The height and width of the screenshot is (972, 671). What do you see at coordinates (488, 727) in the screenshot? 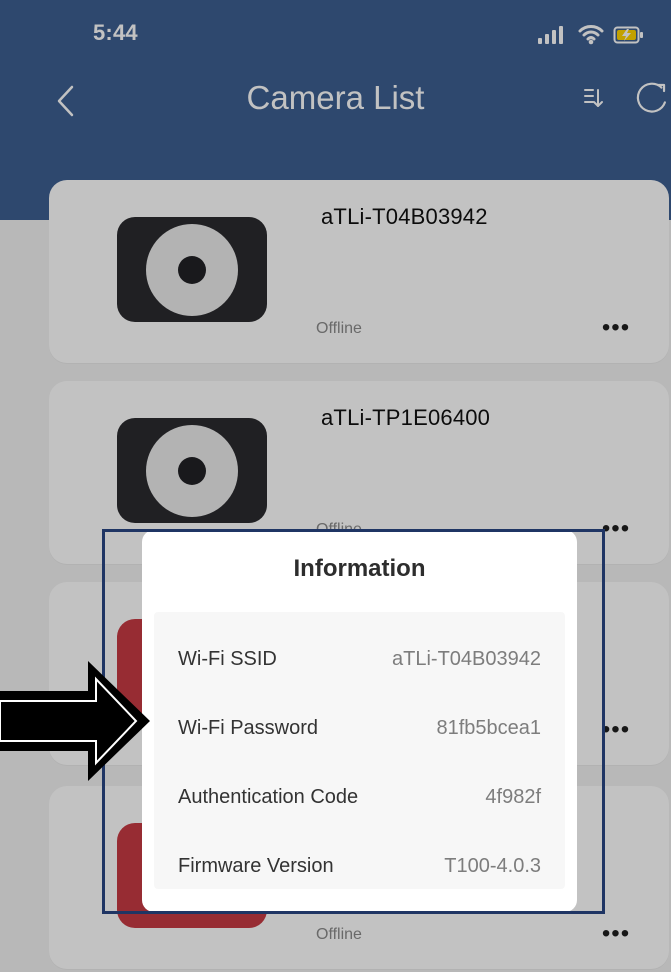
I see `info-value: 81fb5bcea1` at bounding box center [488, 727].